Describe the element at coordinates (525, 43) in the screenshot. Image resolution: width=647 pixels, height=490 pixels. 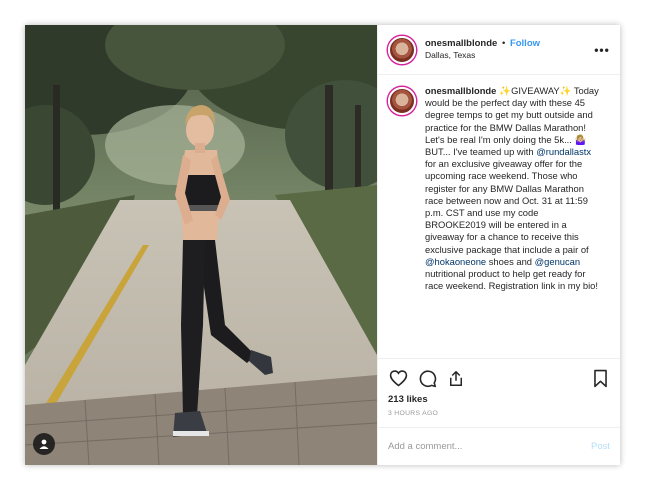
I see `follow-button: Follow` at that location.